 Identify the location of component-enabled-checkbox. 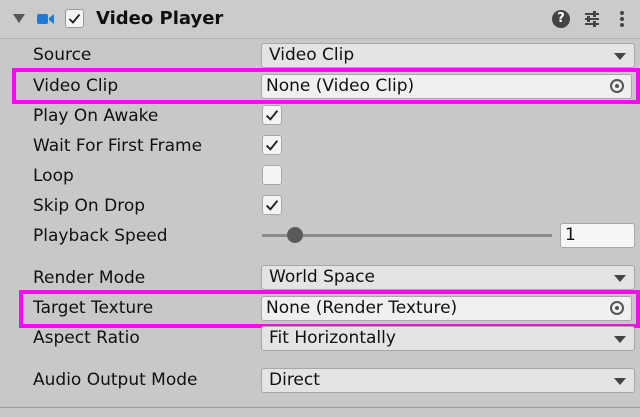
(74, 18).